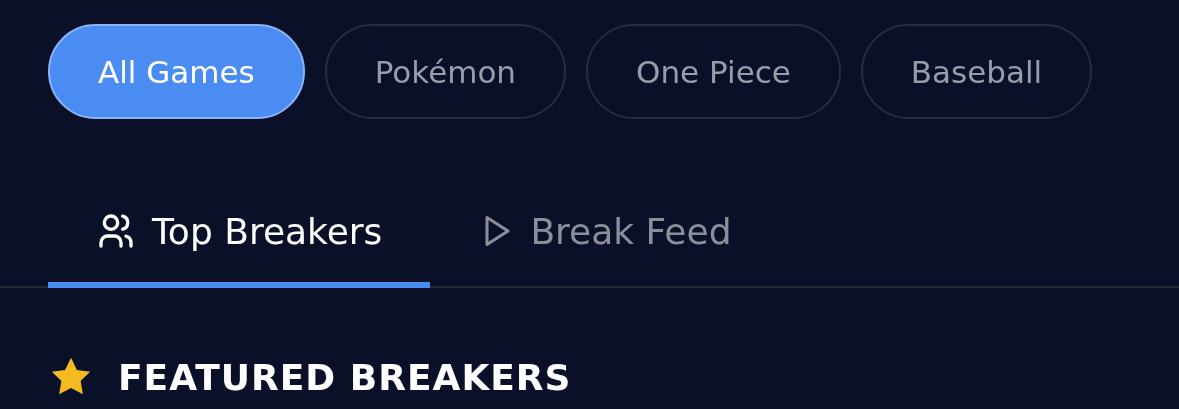 This screenshot has width=1179, height=409. Describe the element at coordinates (345, 377) in the screenshot. I see `section-title: FEATURED BREAKERS` at that location.